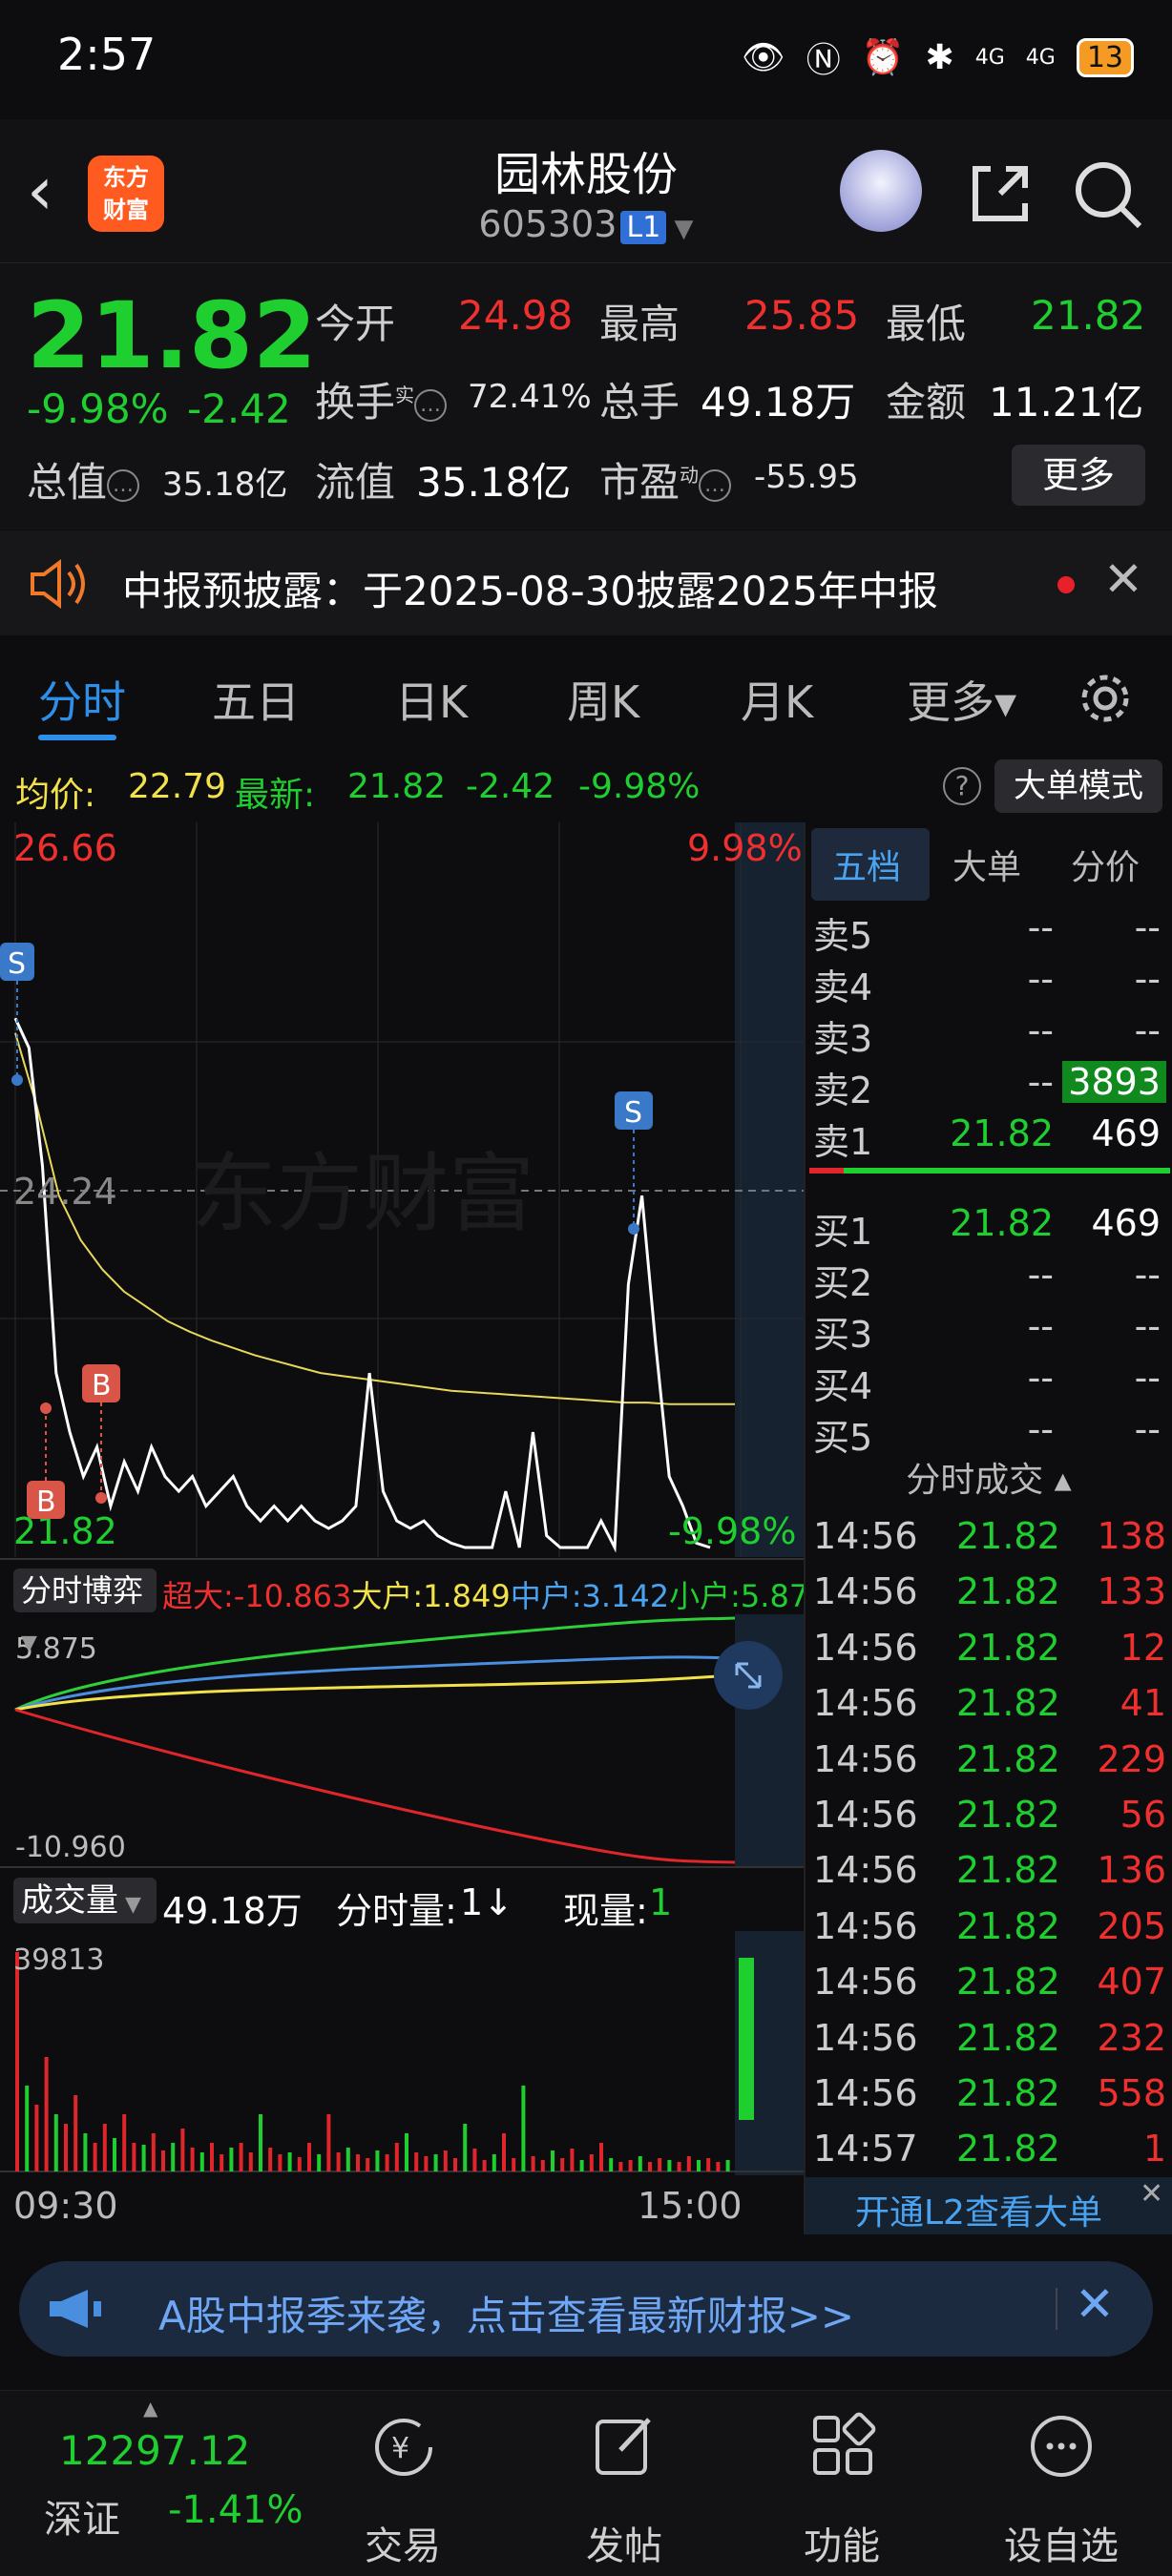  What do you see at coordinates (989, 1136) in the screenshot?
I see `order-level-row: 卖1 21.82 469` at bounding box center [989, 1136].